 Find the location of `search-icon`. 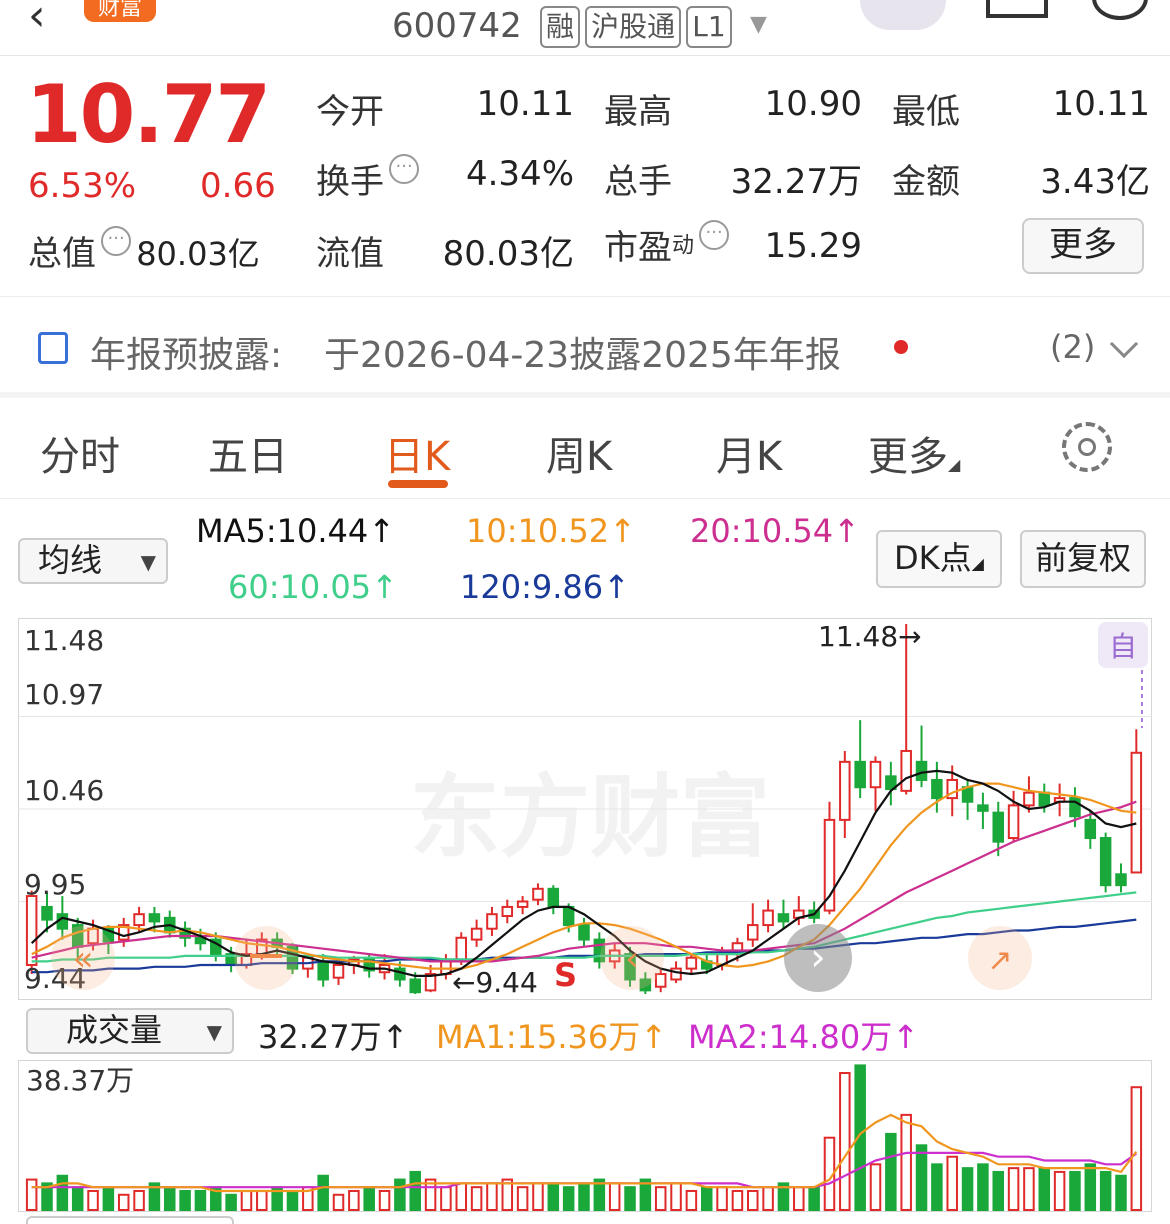

search-icon is located at coordinates (1120, 10).